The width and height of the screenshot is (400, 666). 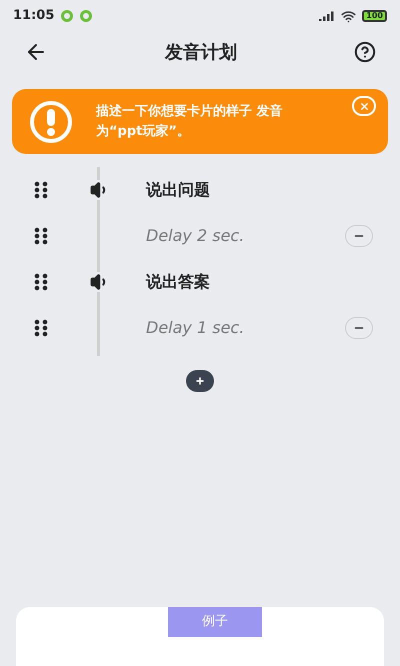 What do you see at coordinates (77, 16) in the screenshot?
I see `notification-icon` at bounding box center [77, 16].